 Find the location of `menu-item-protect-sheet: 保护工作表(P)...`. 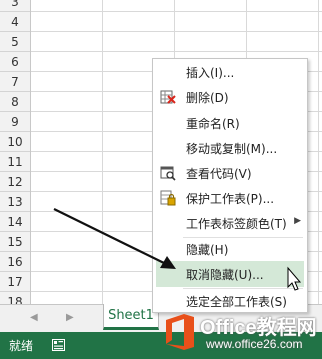

menu-item-protect-sheet: 保护工作表(P)... is located at coordinates (230, 198).